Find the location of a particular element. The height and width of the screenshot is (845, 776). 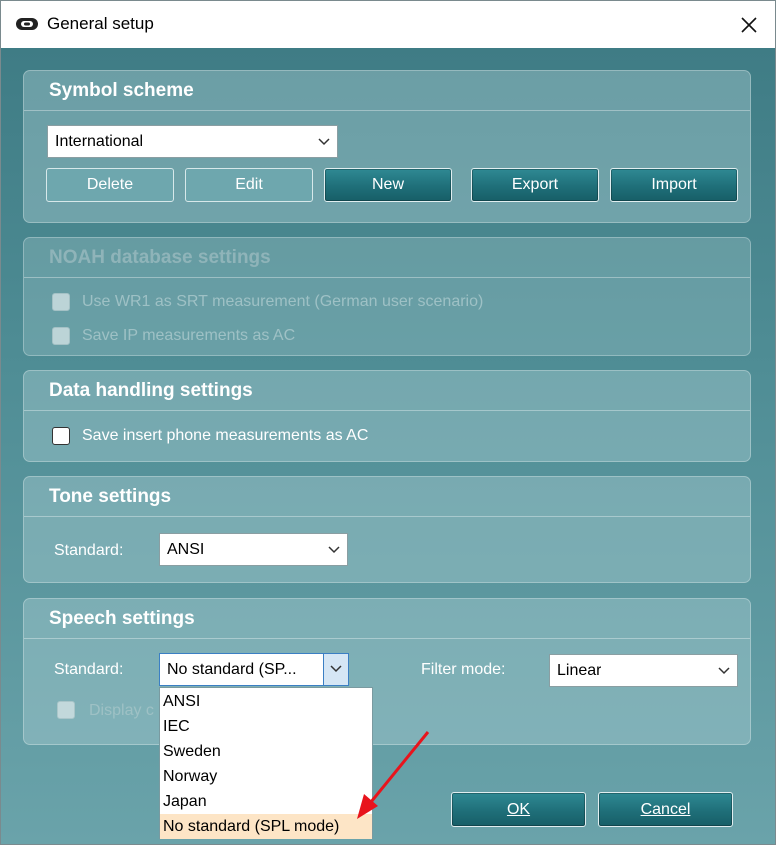

wr1-srt-checkbox is located at coordinates (61, 302).